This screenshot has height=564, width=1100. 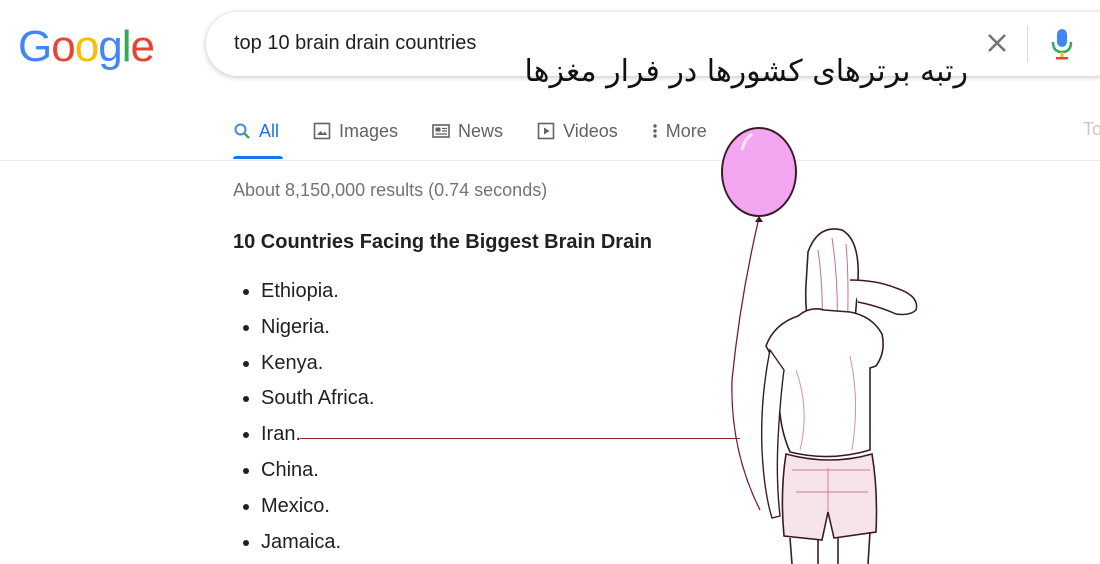 What do you see at coordinates (317, 295) in the screenshot?
I see `list-item: Ethiopia.` at bounding box center [317, 295].